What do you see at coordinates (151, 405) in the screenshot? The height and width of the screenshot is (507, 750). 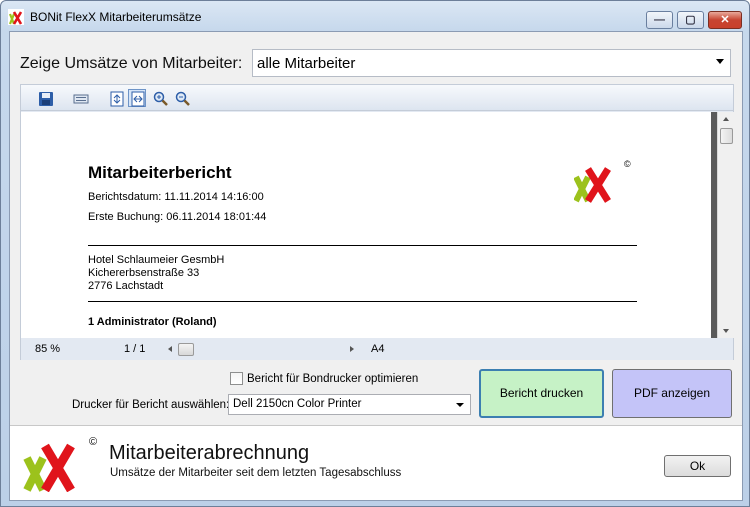 I see `printer-select-label: Drucker für Bericht auswählen:` at bounding box center [151, 405].